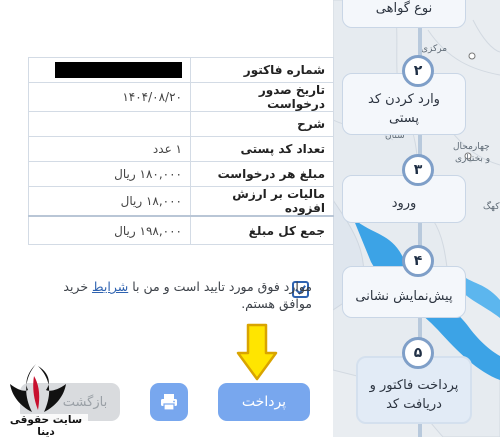 The height and width of the screenshot is (438, 500). I want to click on invoice-key: مبلغ هر درخواست, so click(262, 174).